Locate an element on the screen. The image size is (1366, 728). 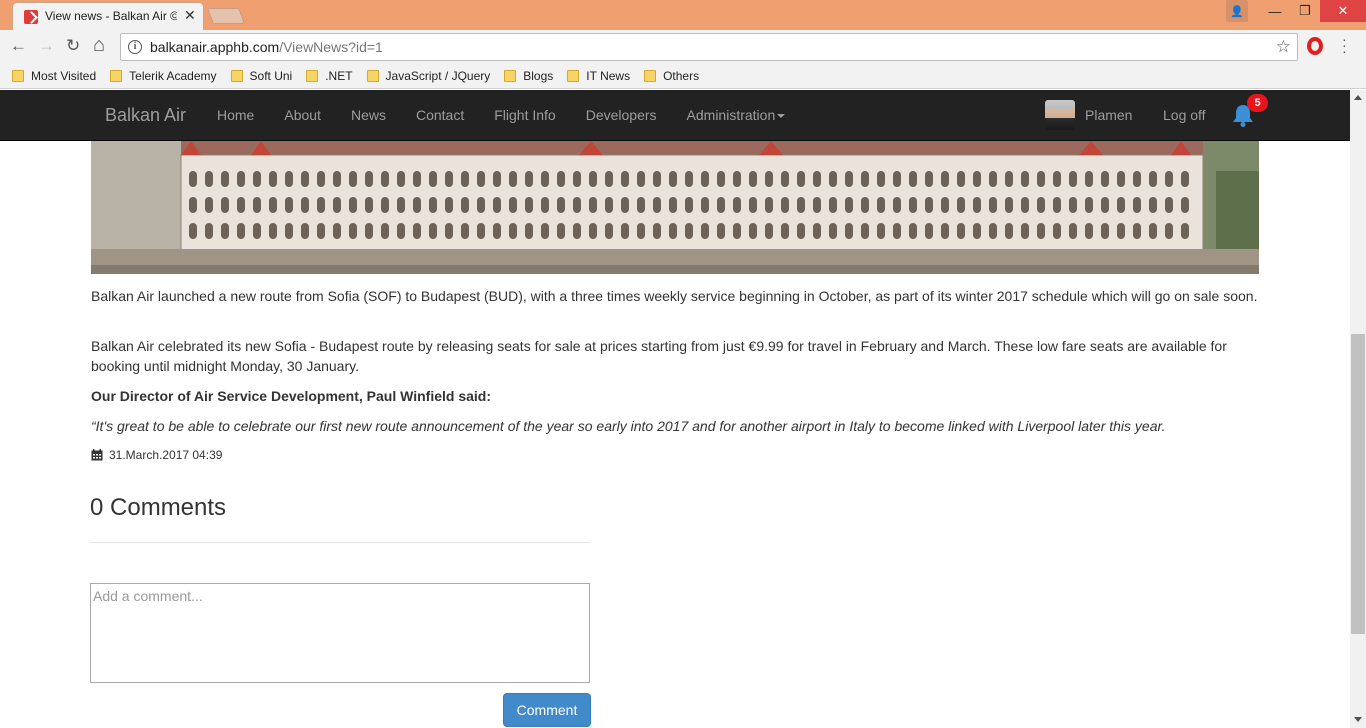
bookmark-telerik-academy: Telerik Academy is located at coordinates (163, 76).